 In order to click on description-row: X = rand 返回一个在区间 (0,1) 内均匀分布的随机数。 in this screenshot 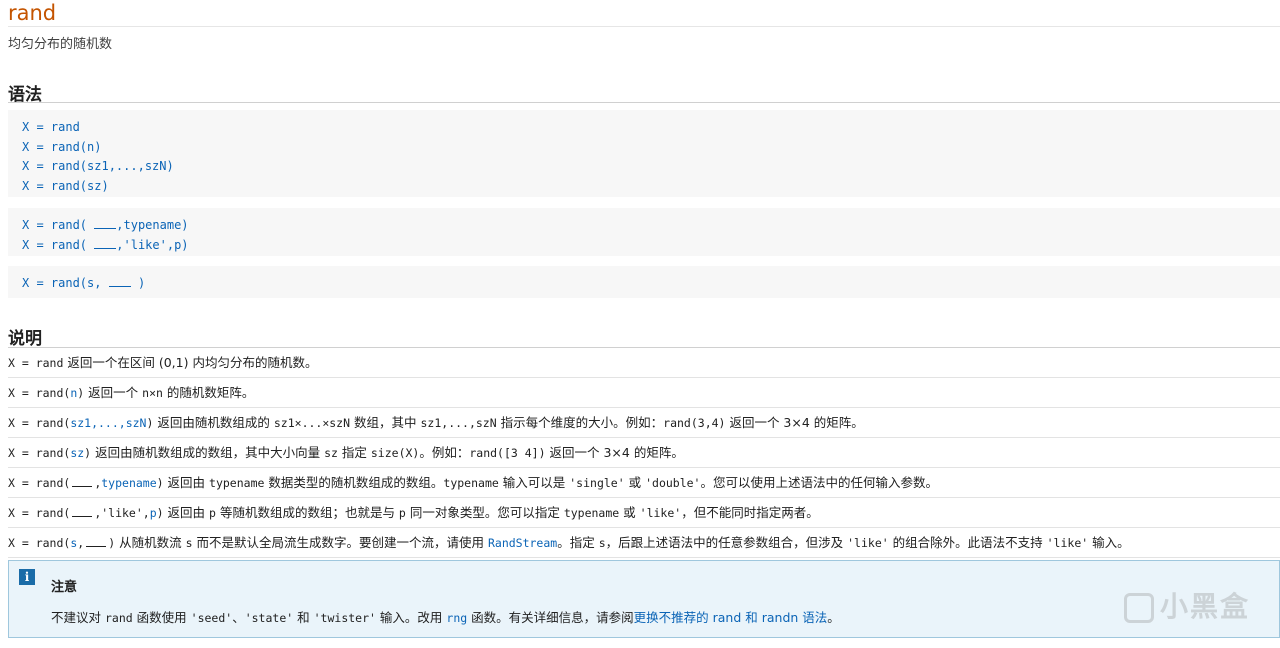, I will do `click(644, 363)`.